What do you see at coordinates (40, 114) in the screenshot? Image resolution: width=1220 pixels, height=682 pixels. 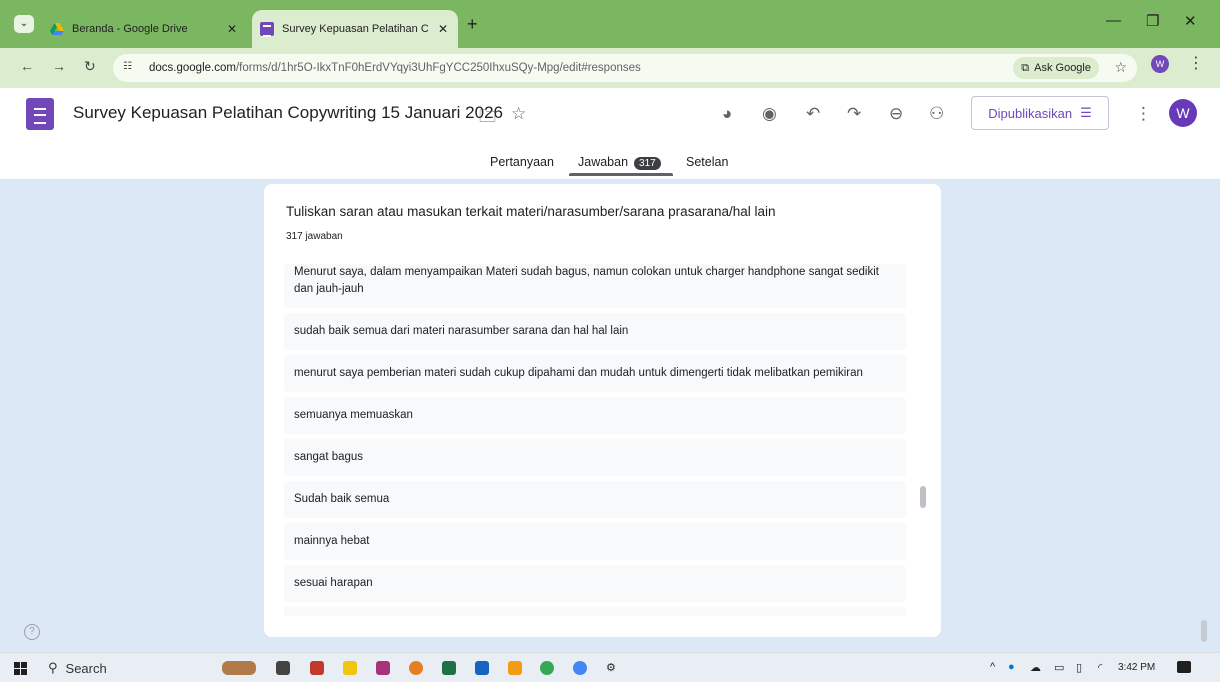 I see `google-forms-logo-icon` at bounding box center [40, 114].